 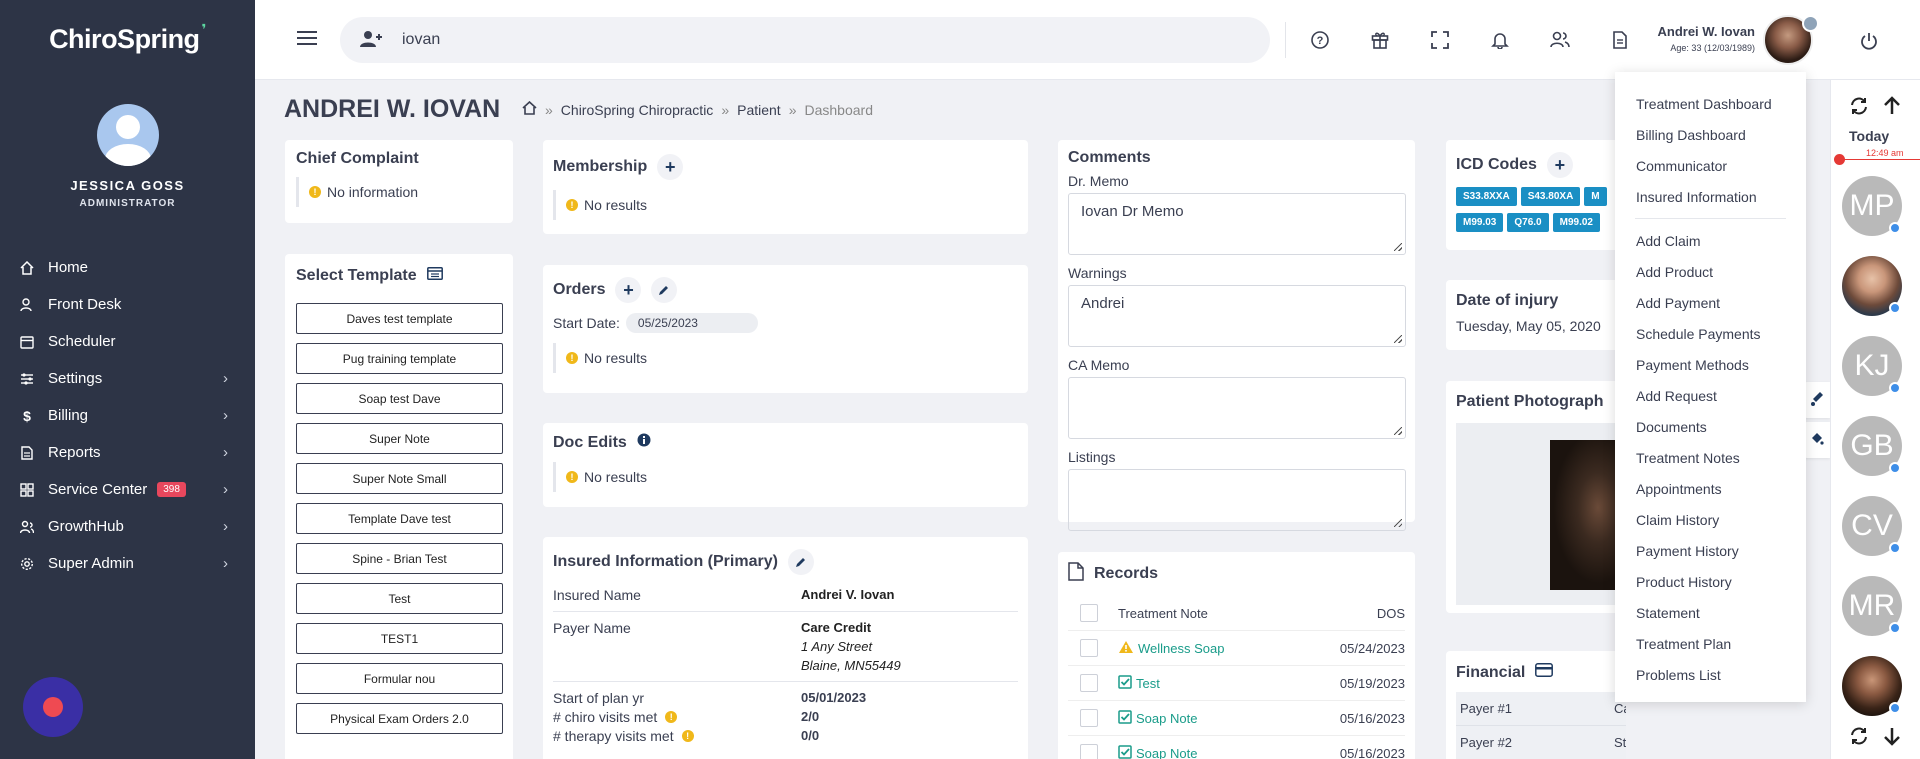 What do you see at coordinates (802, 40) in the screenshot?
I see `search-input` at bounding box center [802, 40].